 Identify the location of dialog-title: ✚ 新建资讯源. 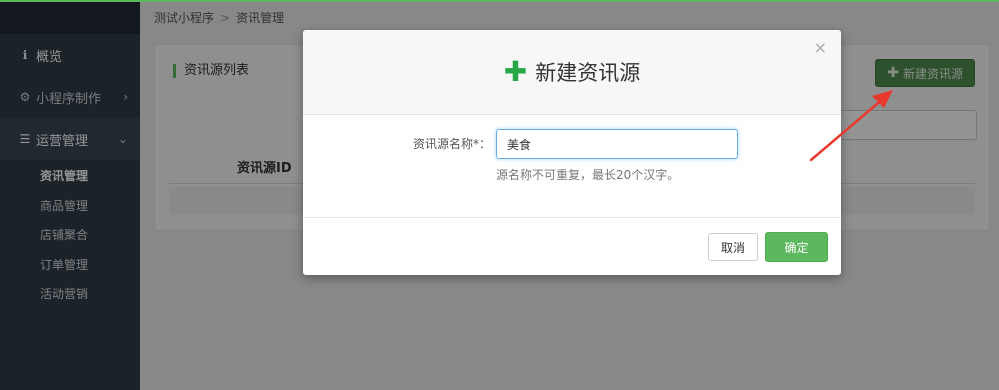
(572, 72).